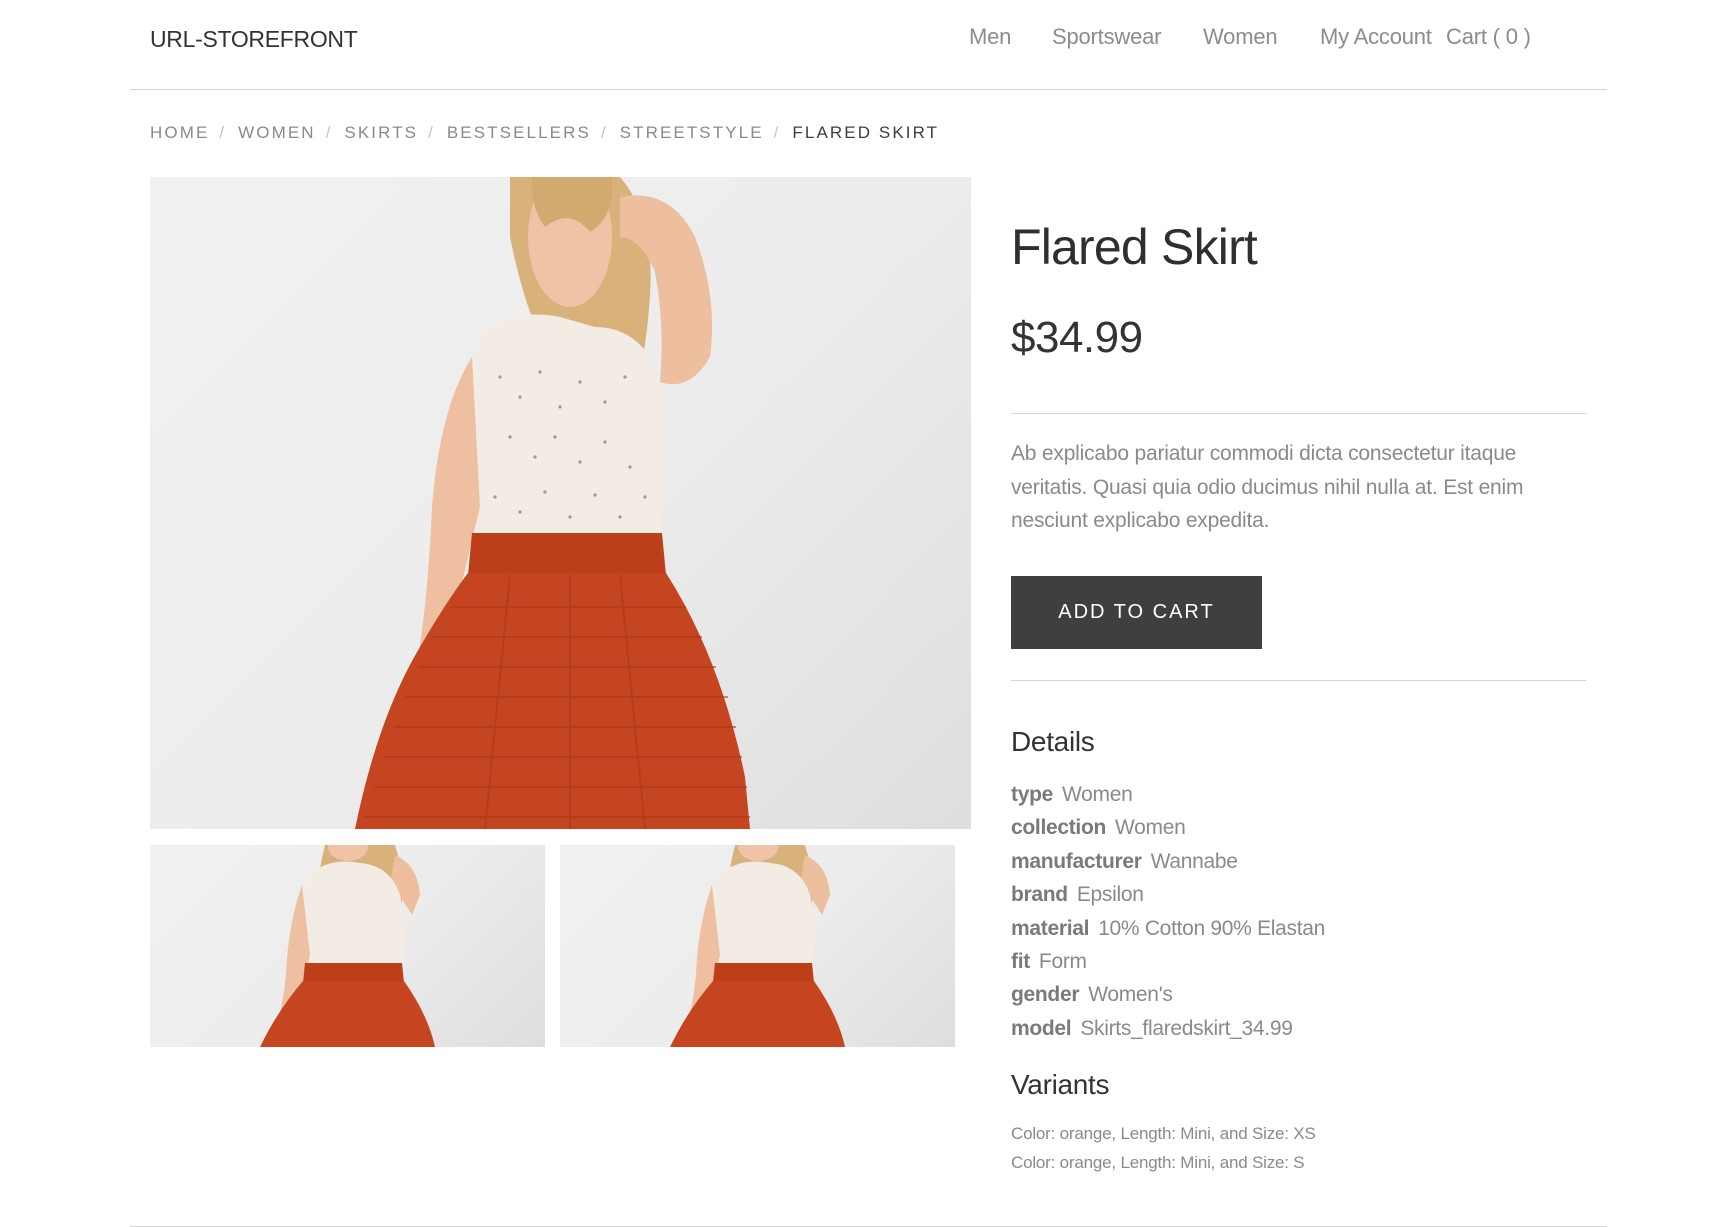 This screenshot has width=1717, height=1227. I want to click on detail-row-model: model Skirts_flaredskirt_34.99, so click(1168, 1028).